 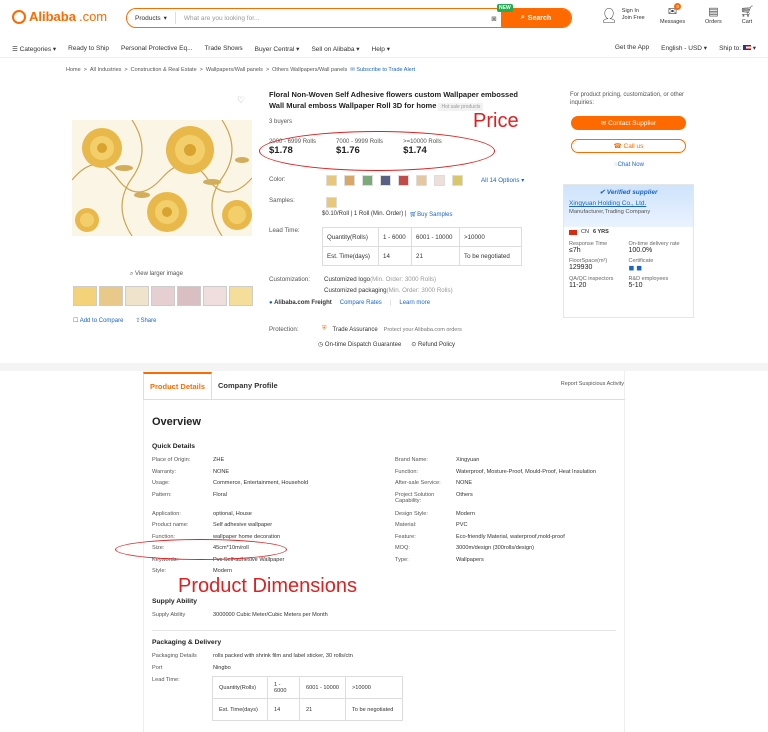 I want to click on country-years: CN 6 YRS, so click(x=628, y=232).